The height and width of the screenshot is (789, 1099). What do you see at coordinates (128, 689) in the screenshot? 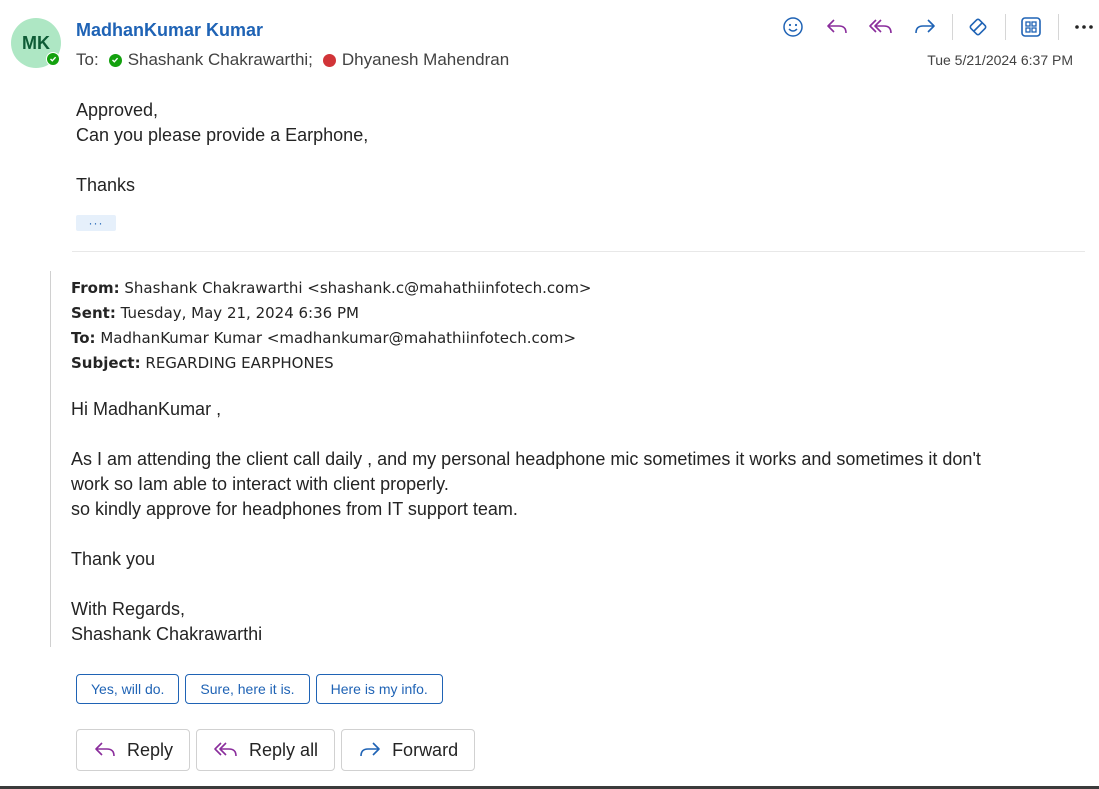
I see `suggested-reply-button: Yes, will do.` at bounding box center [128, 689].